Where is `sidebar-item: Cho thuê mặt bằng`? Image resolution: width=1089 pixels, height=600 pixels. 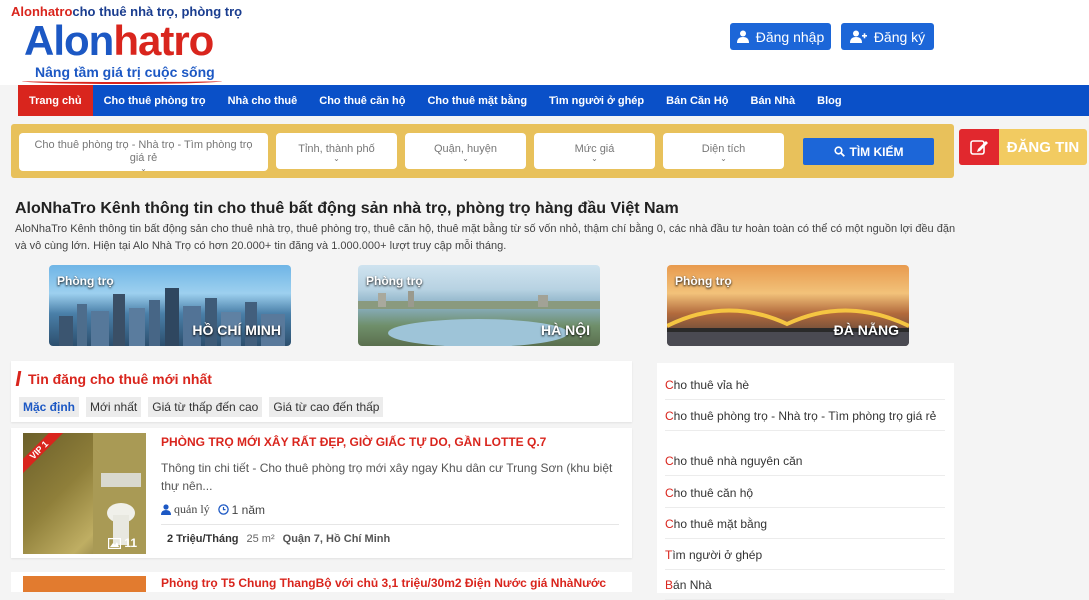
sidebar-item: Cho thuê mặt bằng is located at coordinates (805, 527).